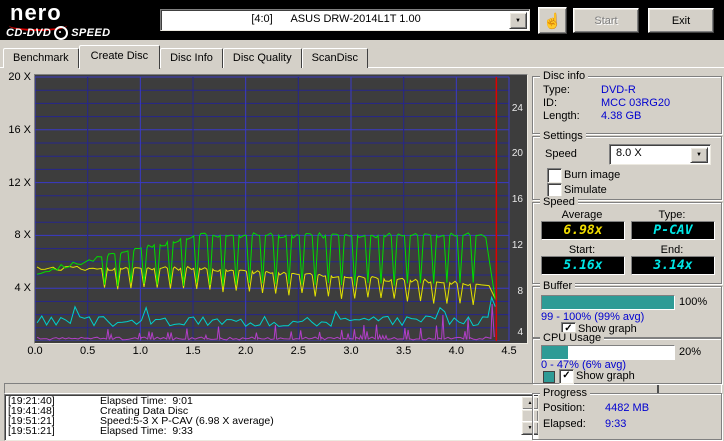 The image size is (724, 441). Describe the element at coordinates (246, 351) in the screenshot. I see `x-axis-tick: 2.0` at that location.